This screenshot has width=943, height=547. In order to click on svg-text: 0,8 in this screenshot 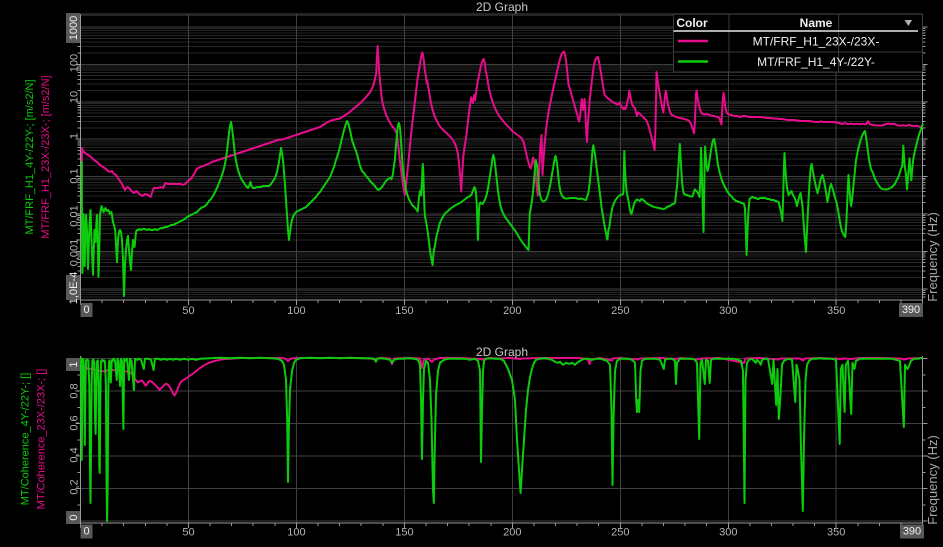, I will do `click(75, 390)`.